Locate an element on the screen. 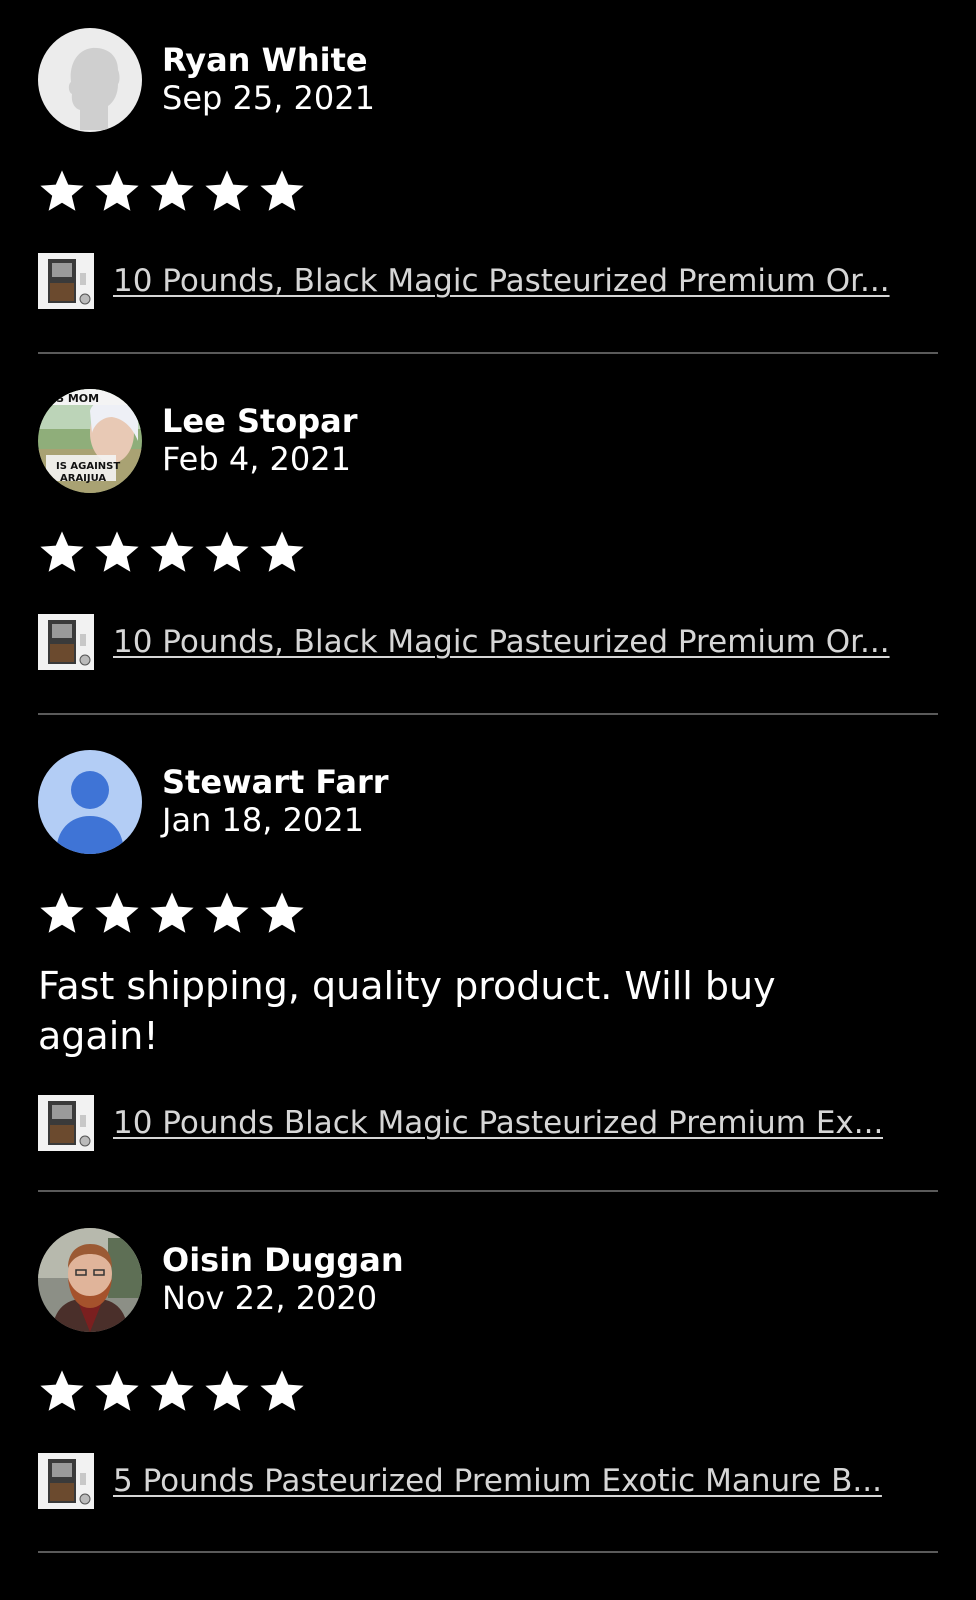  review-date: Sep 25, 2021 is located at coordinates (268, 98).